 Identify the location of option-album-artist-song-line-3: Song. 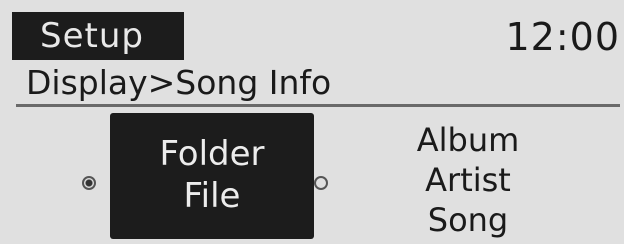
(468, 220).